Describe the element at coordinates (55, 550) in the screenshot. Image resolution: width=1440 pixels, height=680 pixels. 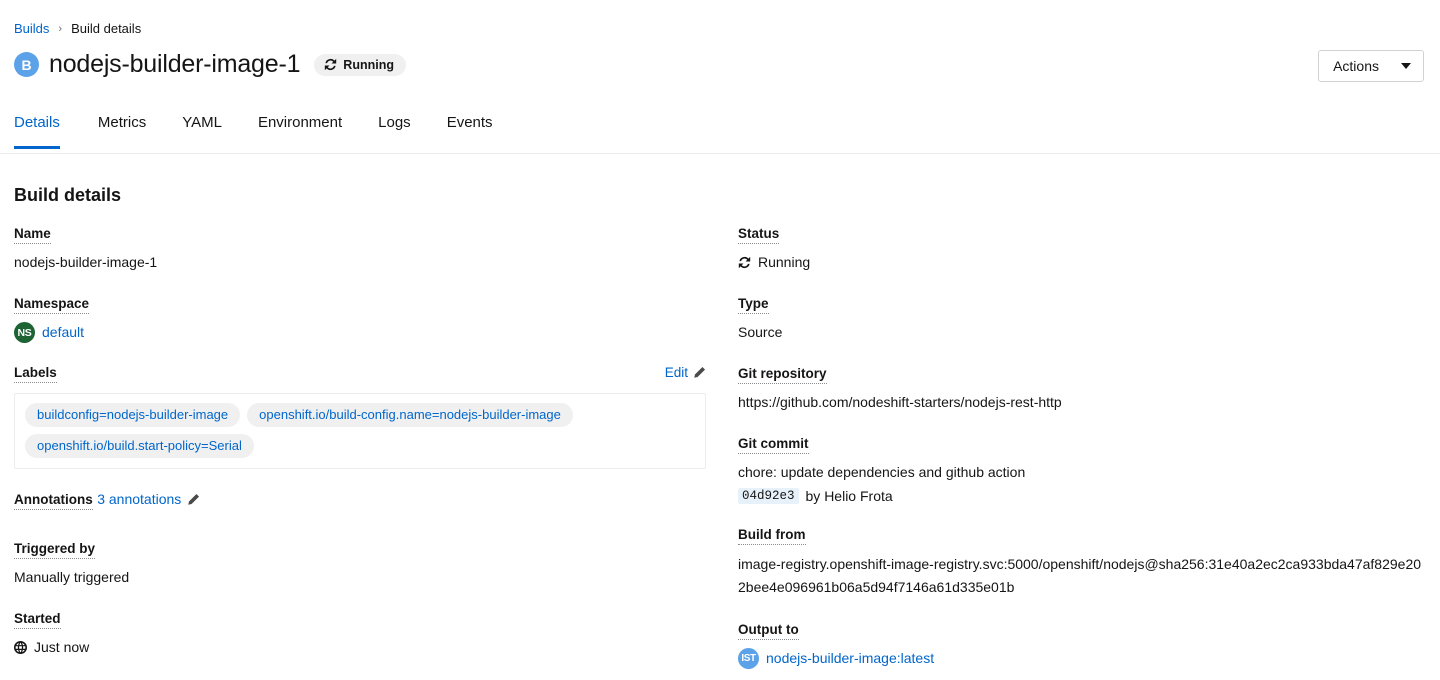
I see `field-triggered-by-label: Triggered by` at that location.